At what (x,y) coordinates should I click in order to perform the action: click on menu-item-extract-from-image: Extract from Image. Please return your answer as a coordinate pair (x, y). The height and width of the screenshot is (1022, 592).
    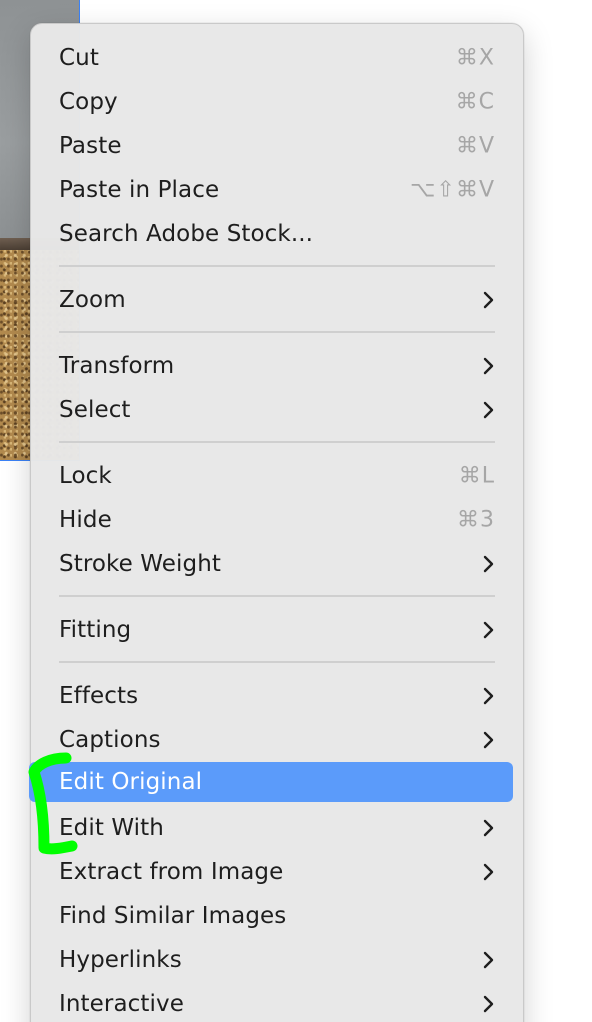
    Looking at the image, I should click on (277, 872).